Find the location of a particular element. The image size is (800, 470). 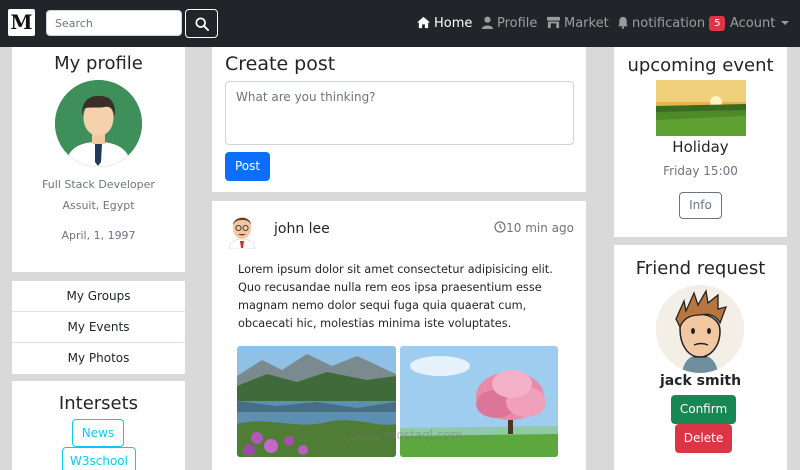

create-post-card: Create post What are you thinking? Post is located at coordinates (399, 119).